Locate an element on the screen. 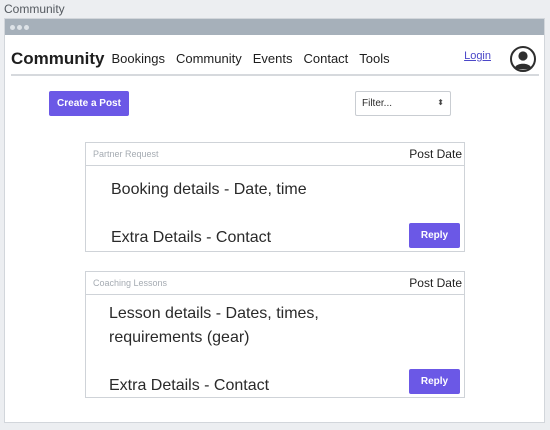 The image size is (550, 430). nav-link-tools: Tools is located at coordinates (374, 58).